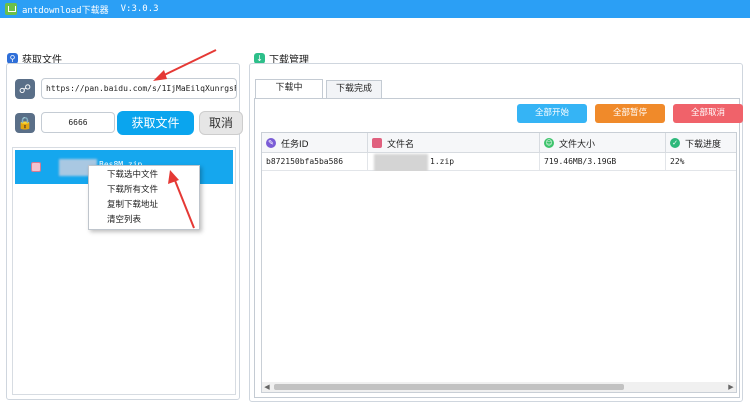 This screenshot has width=750, height=406. Describe the element at coordinates (354, 89) in the screenshot. I see `tab-completed: 下载完成` at that location.